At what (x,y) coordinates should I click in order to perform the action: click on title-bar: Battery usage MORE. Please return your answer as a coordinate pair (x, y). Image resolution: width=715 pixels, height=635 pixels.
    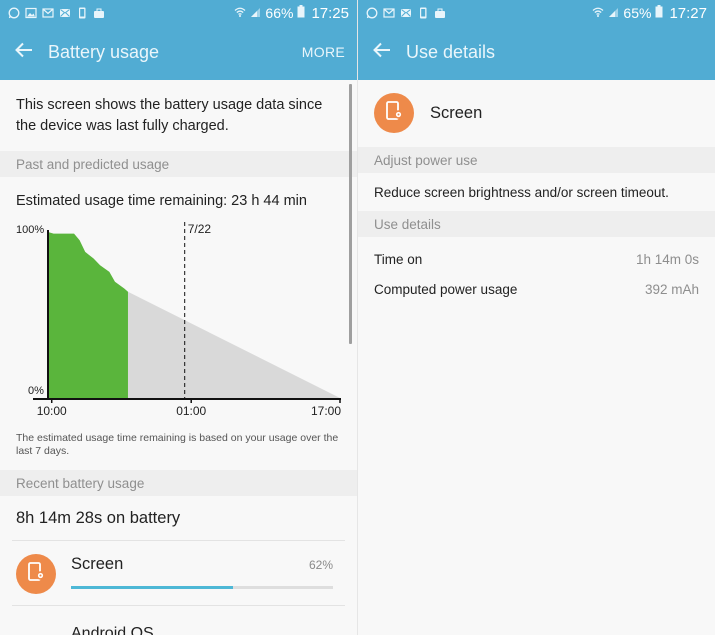
    Looking at the image, I should click on (178, 52).